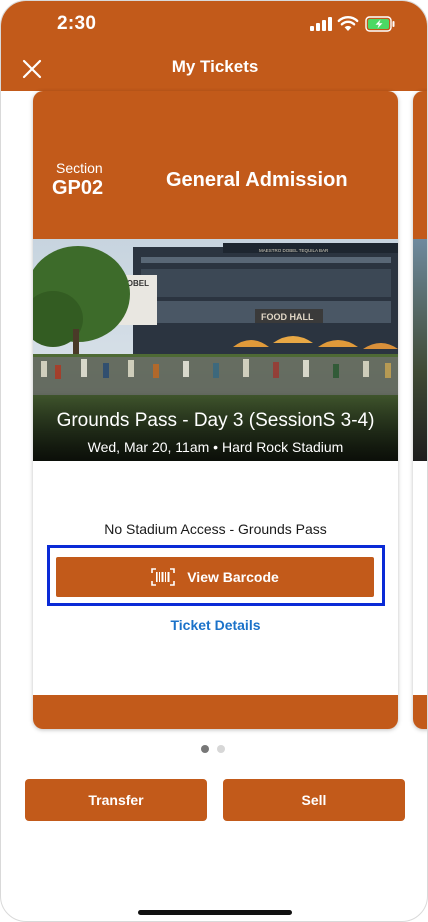 The height and width of the screenshot is (922, 428). I want to click on next-ticket-card, so click(420, 410).